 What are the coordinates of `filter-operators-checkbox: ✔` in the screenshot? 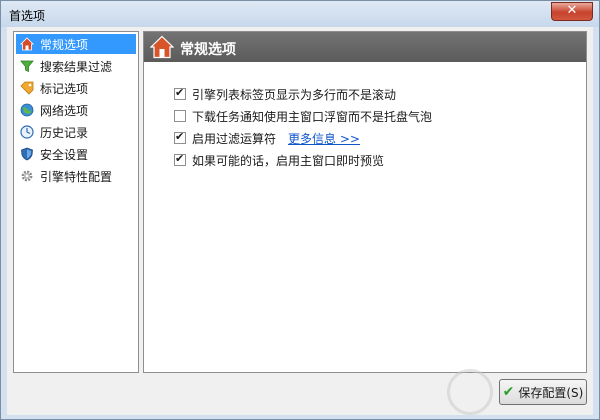 It's located at (180, 137).